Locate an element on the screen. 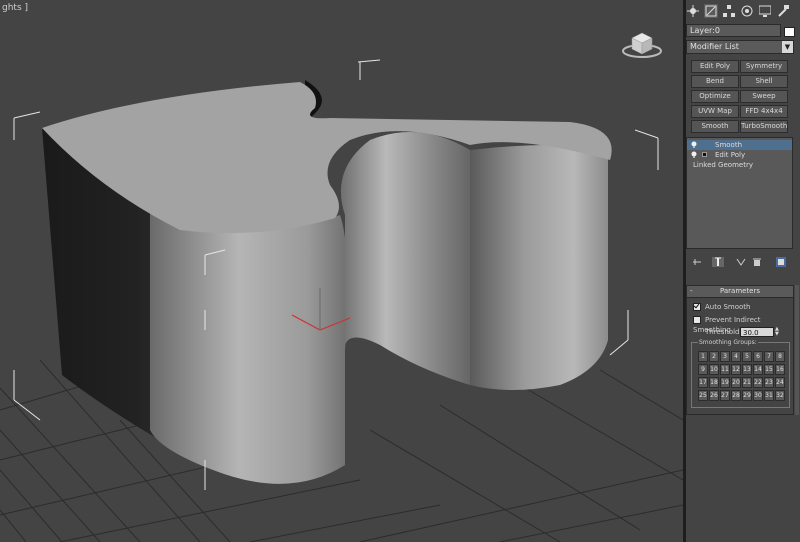 This screenshot has height=542, width=800. smoothing-group-button: 27 is located at coordinates (725, 395).